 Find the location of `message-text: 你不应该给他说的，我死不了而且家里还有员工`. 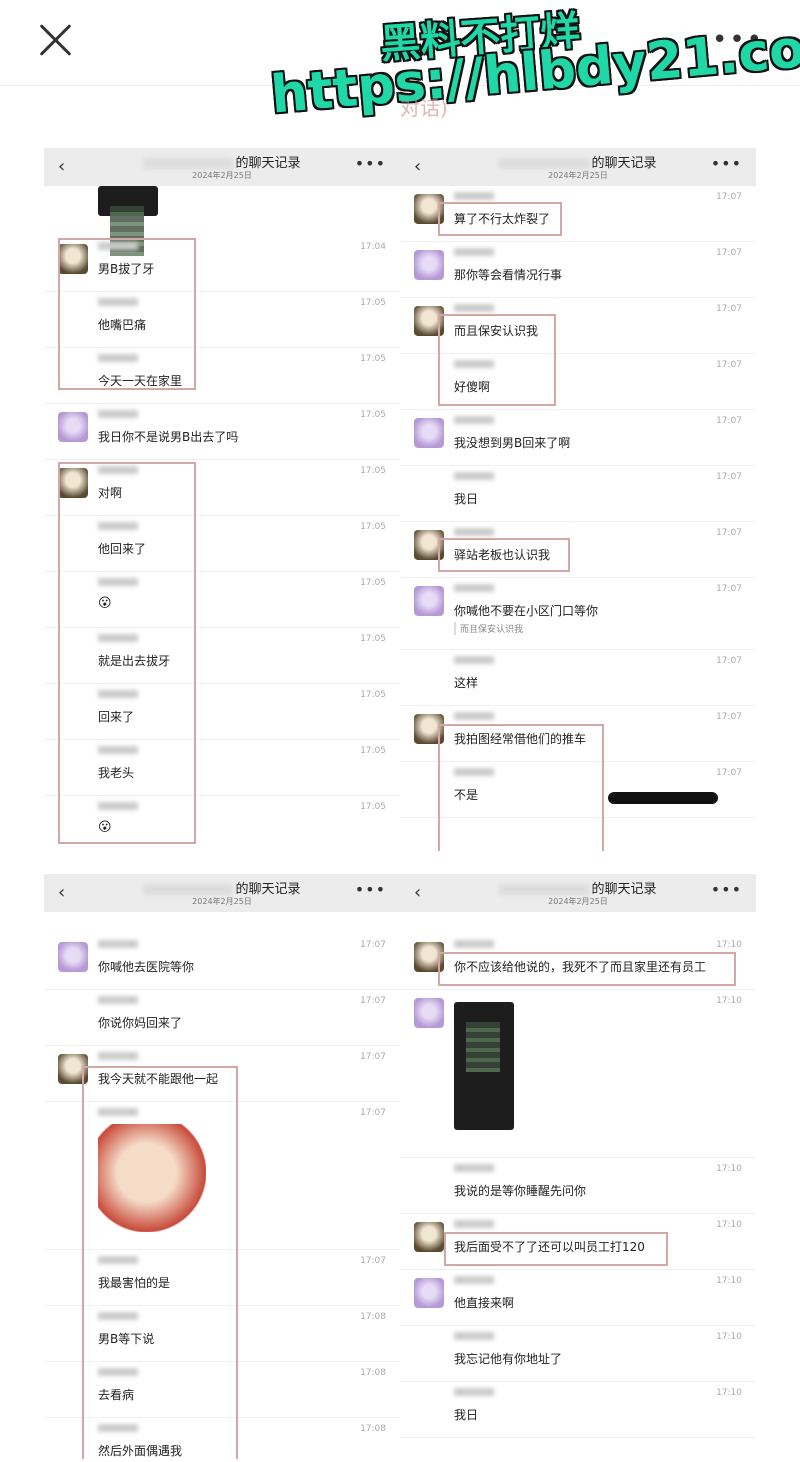

message-text: 你不应该给他说的，我死不了而且家里还有员工 is located at coordinates (580, 967).